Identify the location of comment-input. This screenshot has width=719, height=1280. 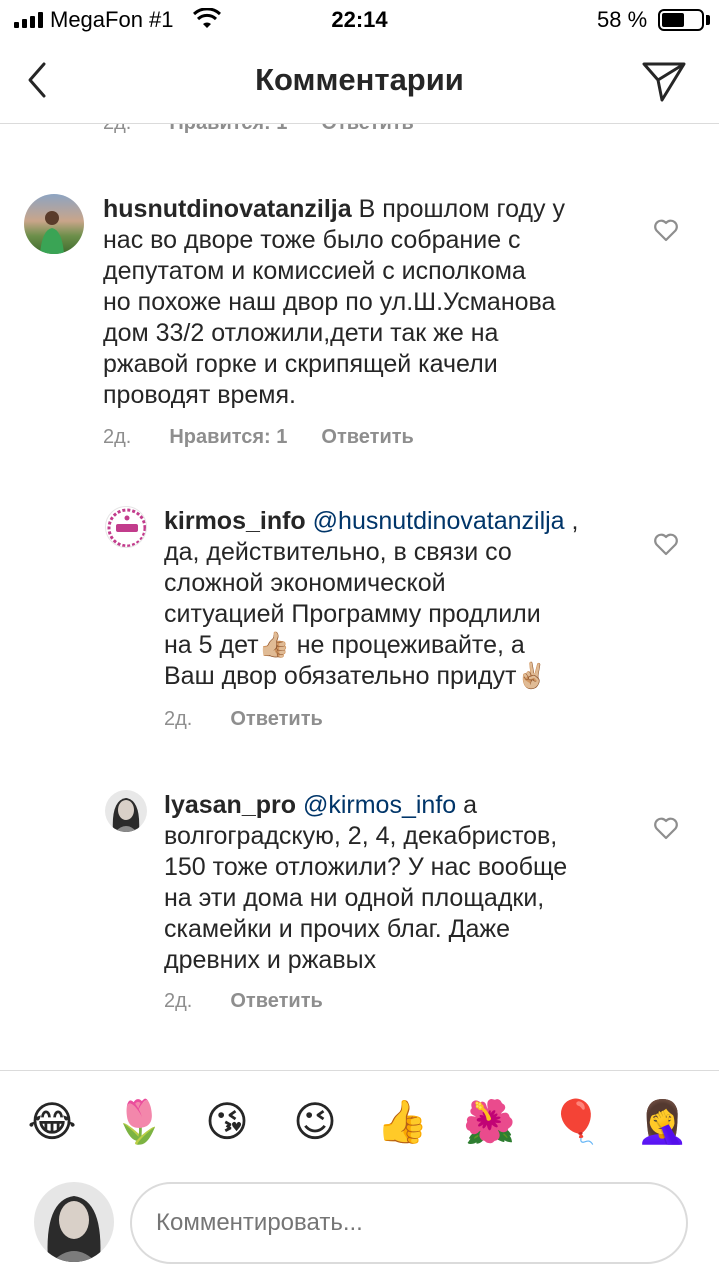
(409, 1223).